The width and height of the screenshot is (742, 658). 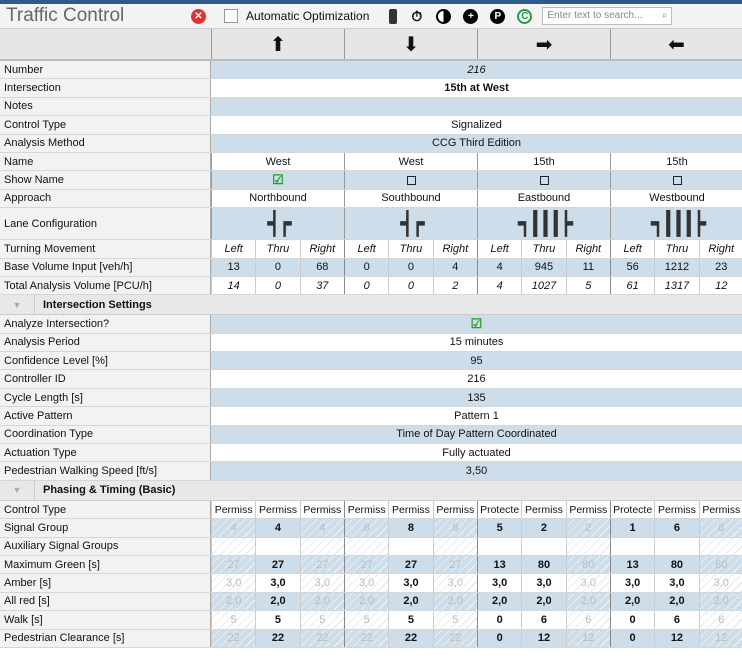 What do you see at coordinates (198, 16) in the screenshot?
I see `close-red-icon: ✕` at bounding box center [198, 16].